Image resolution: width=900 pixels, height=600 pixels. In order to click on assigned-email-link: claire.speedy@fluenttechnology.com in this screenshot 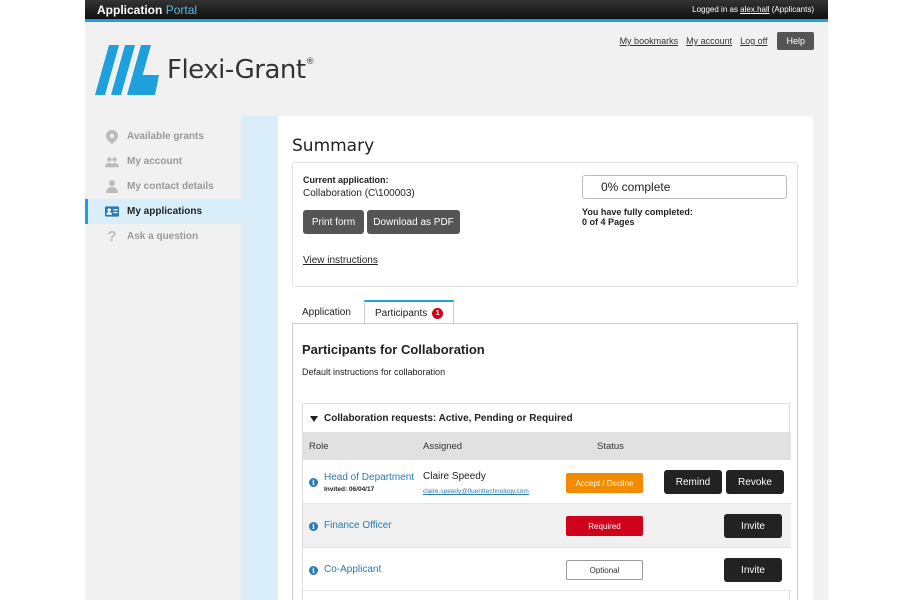, I will do `click(476, 491)`.